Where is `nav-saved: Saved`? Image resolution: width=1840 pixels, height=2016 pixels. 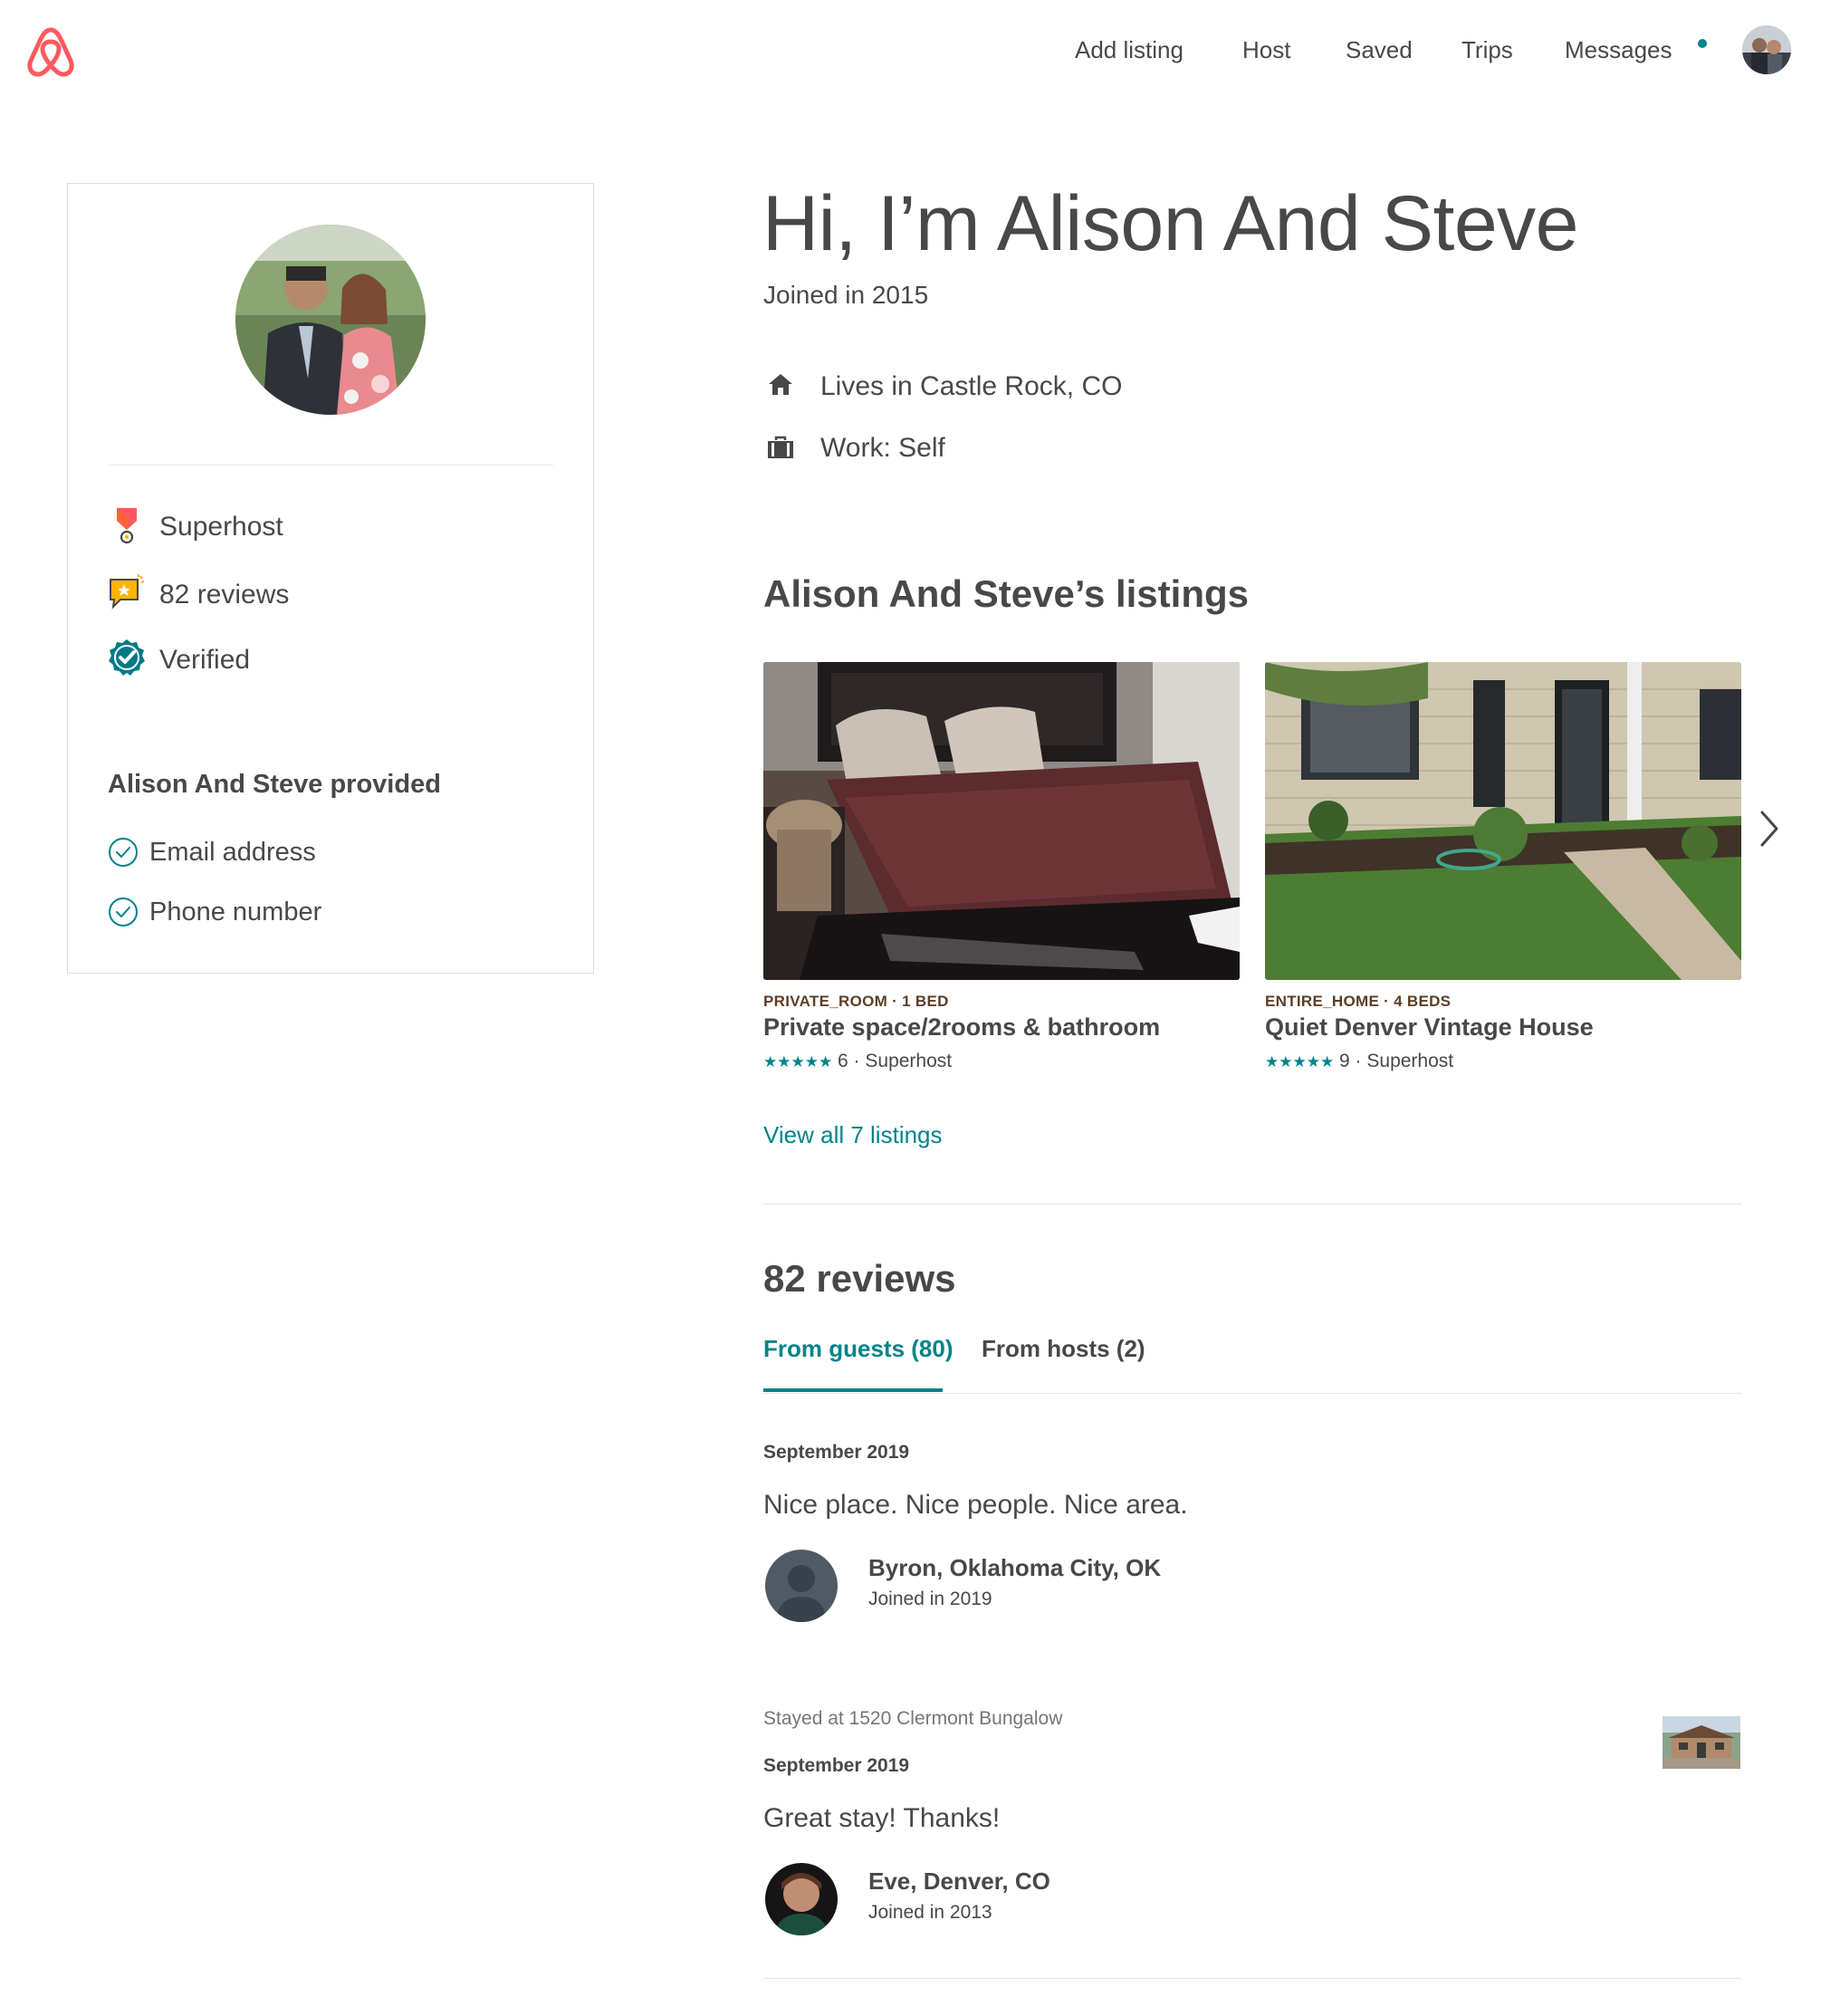
nav-saved: Saved is located at coordinates (1379, 50).